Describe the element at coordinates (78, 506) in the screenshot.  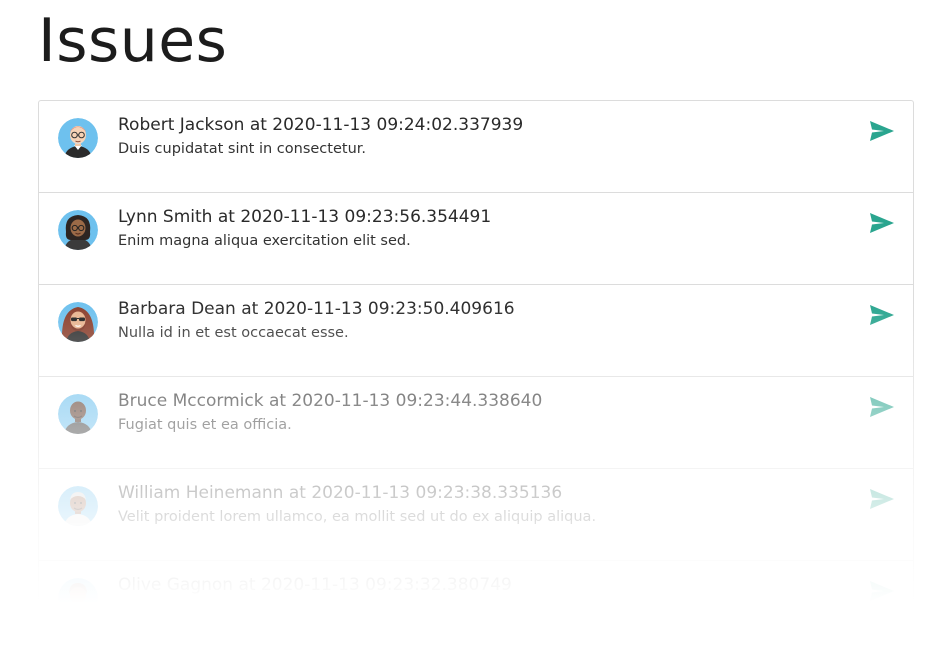
I see `avatar-grey-hair-icon` at that location.